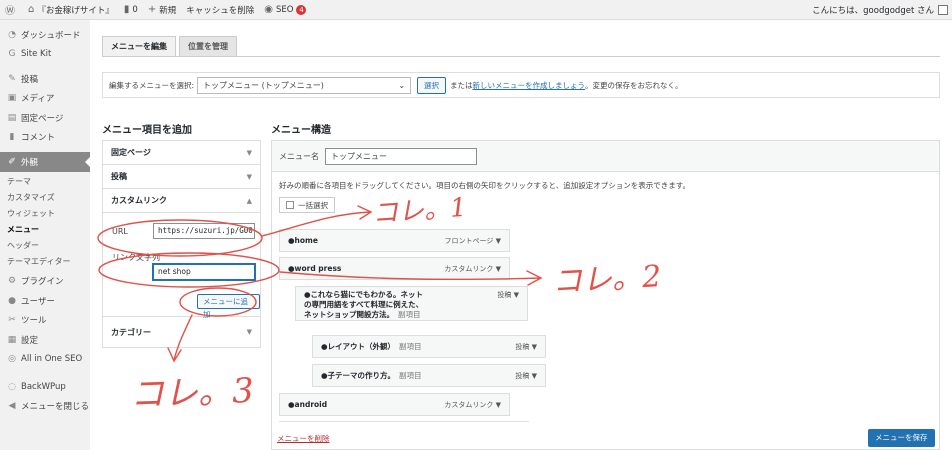  What do you see at coordinates (394, 240) in the screenshot?
I see `menu-item-home: ●home フロントページ ▼` at bounding box center [394, 240].